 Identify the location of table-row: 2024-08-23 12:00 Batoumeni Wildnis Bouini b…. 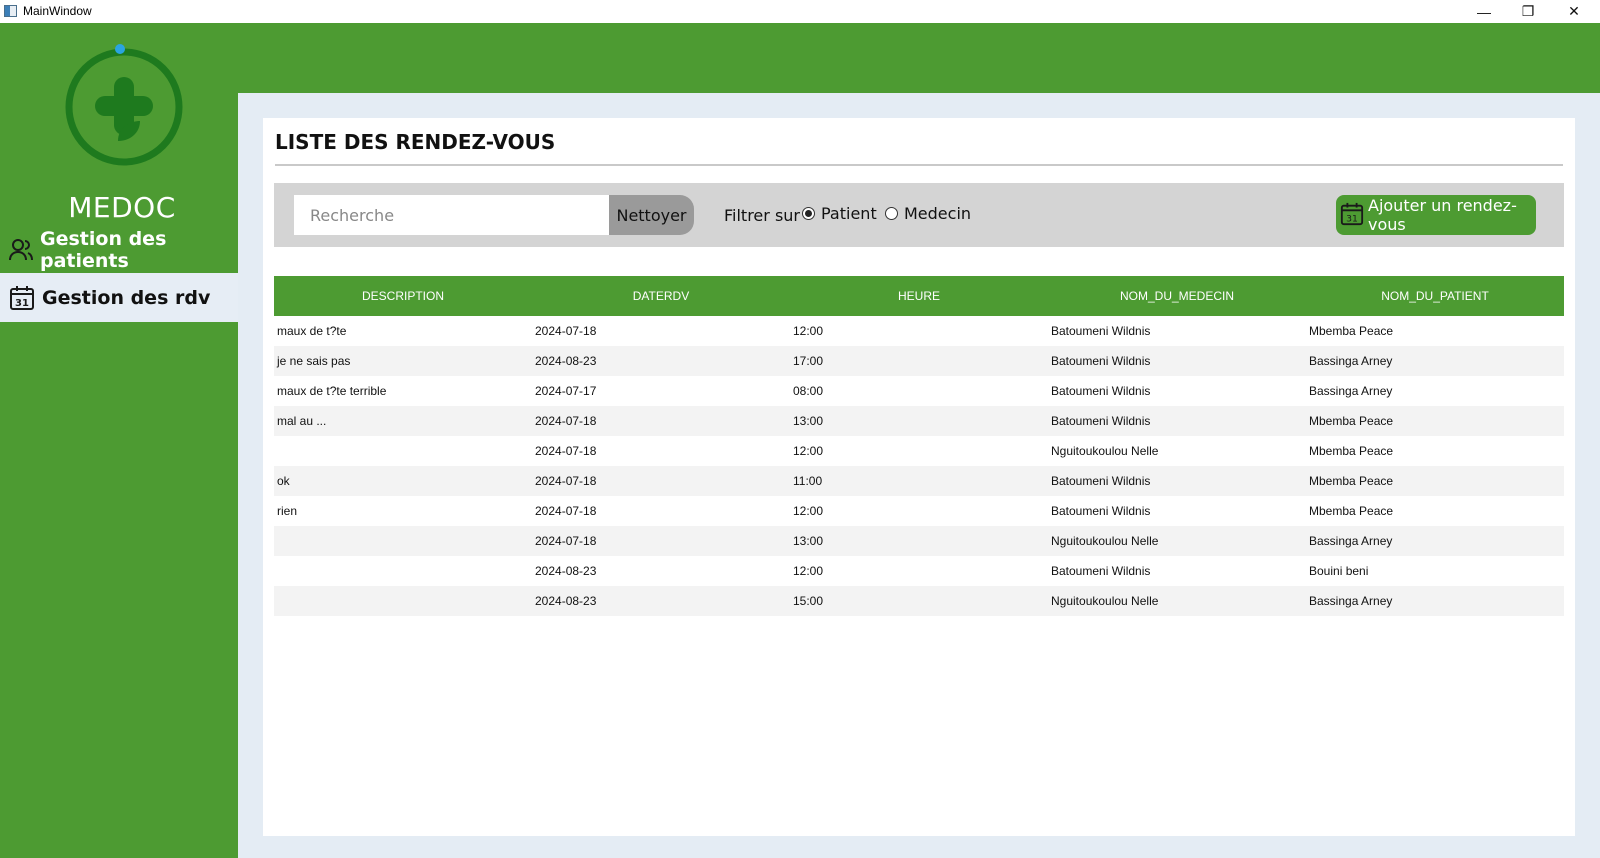
(919, 571).